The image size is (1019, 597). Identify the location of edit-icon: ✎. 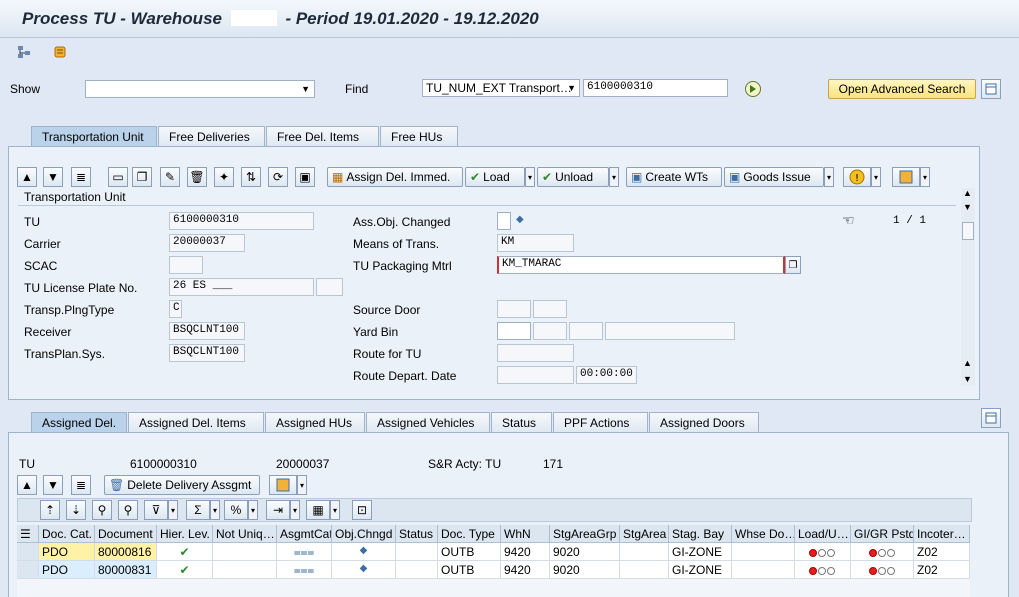
(170, 177).